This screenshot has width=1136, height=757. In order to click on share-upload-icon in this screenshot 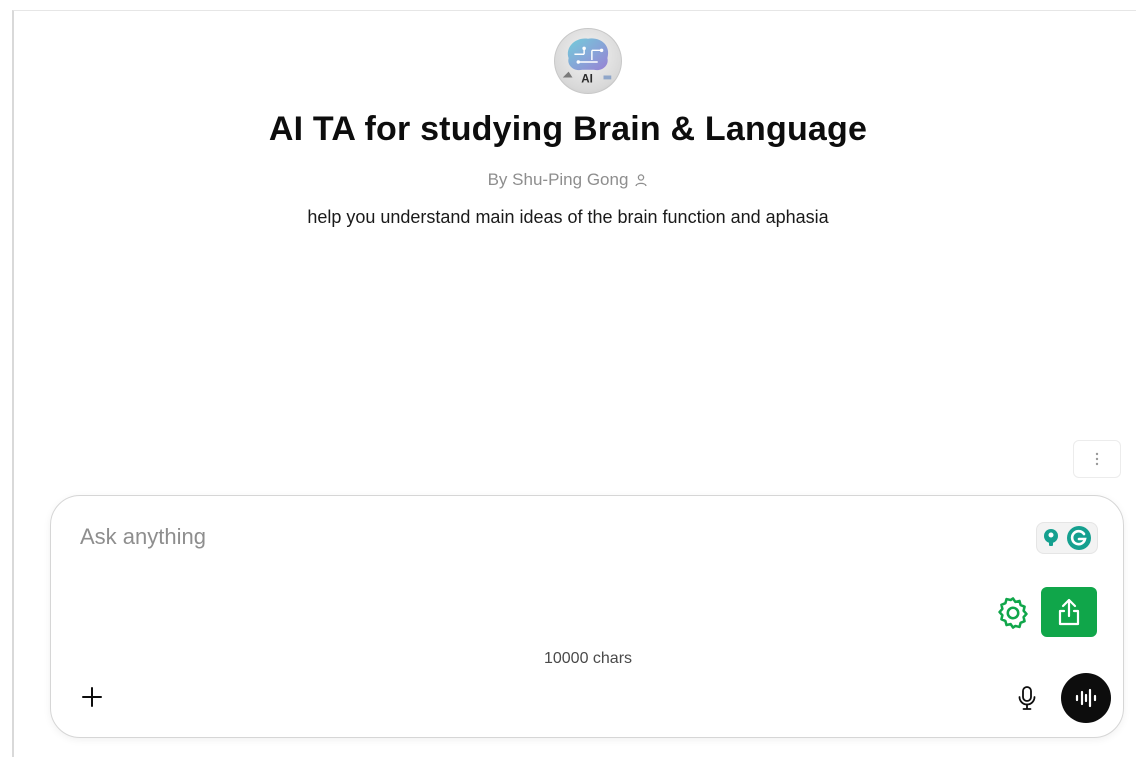, I will do `click(1069, 612)`.